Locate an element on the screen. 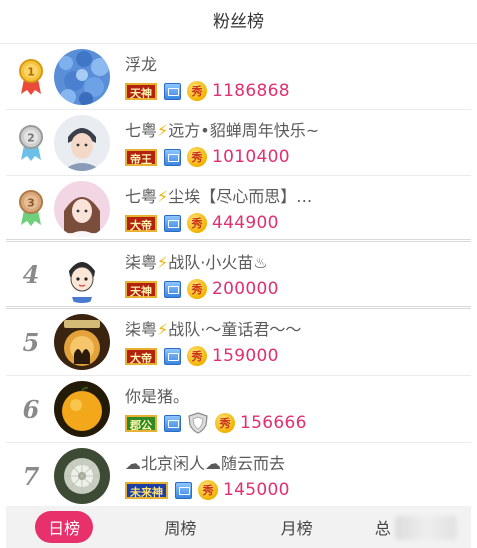 This screenshot has width=477, height=548. page-title: 粉丝榜 is located at coordinates (238, 22).